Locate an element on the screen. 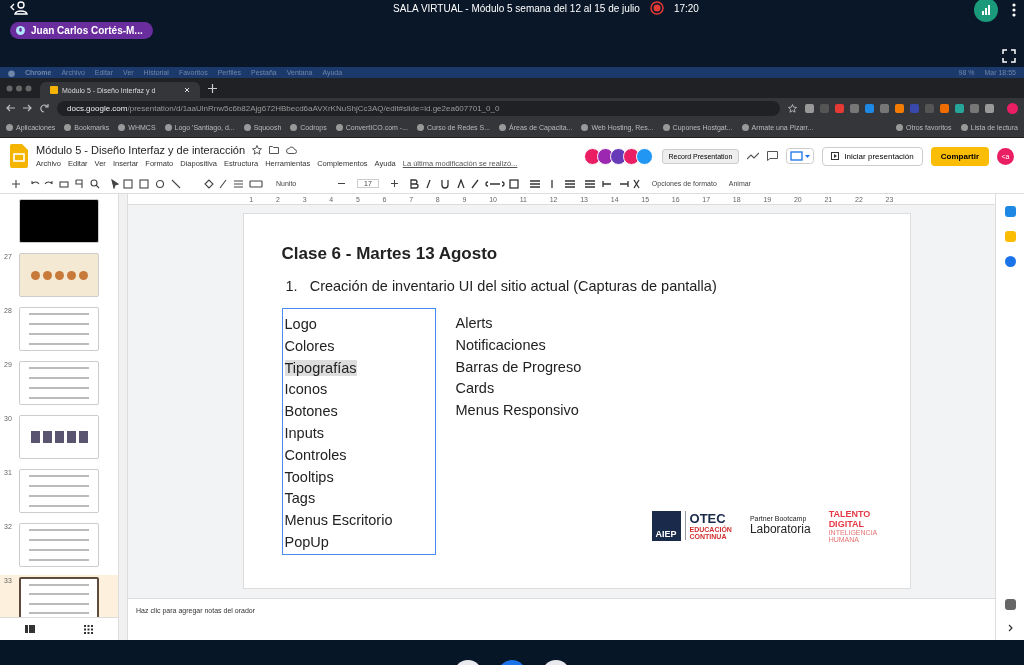  fill-icons is located at coordinates (234, 183).